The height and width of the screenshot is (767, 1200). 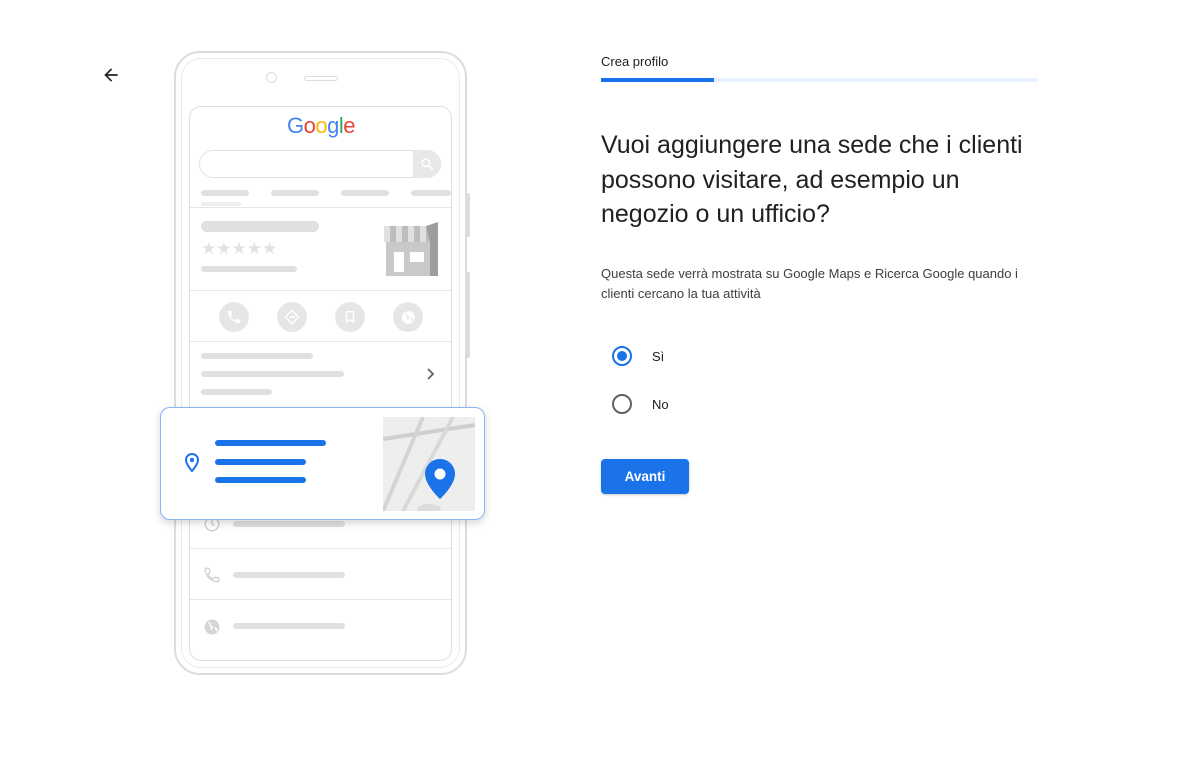 What do you see at coordinates (658, 356) in the screenshot?
I see `radio-label: Sì` at bounding box center [658, 356].